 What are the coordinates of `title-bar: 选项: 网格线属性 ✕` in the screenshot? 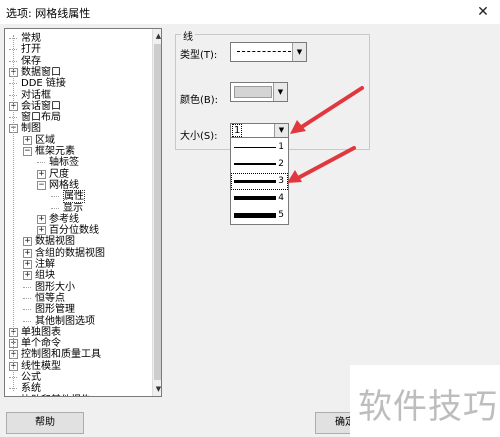 It's located at (250, 12).